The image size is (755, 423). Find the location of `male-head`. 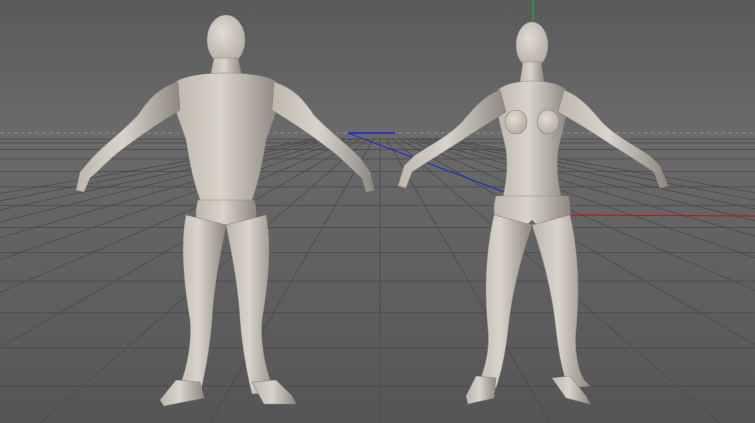

male-head is located at coordinates (226, 40).